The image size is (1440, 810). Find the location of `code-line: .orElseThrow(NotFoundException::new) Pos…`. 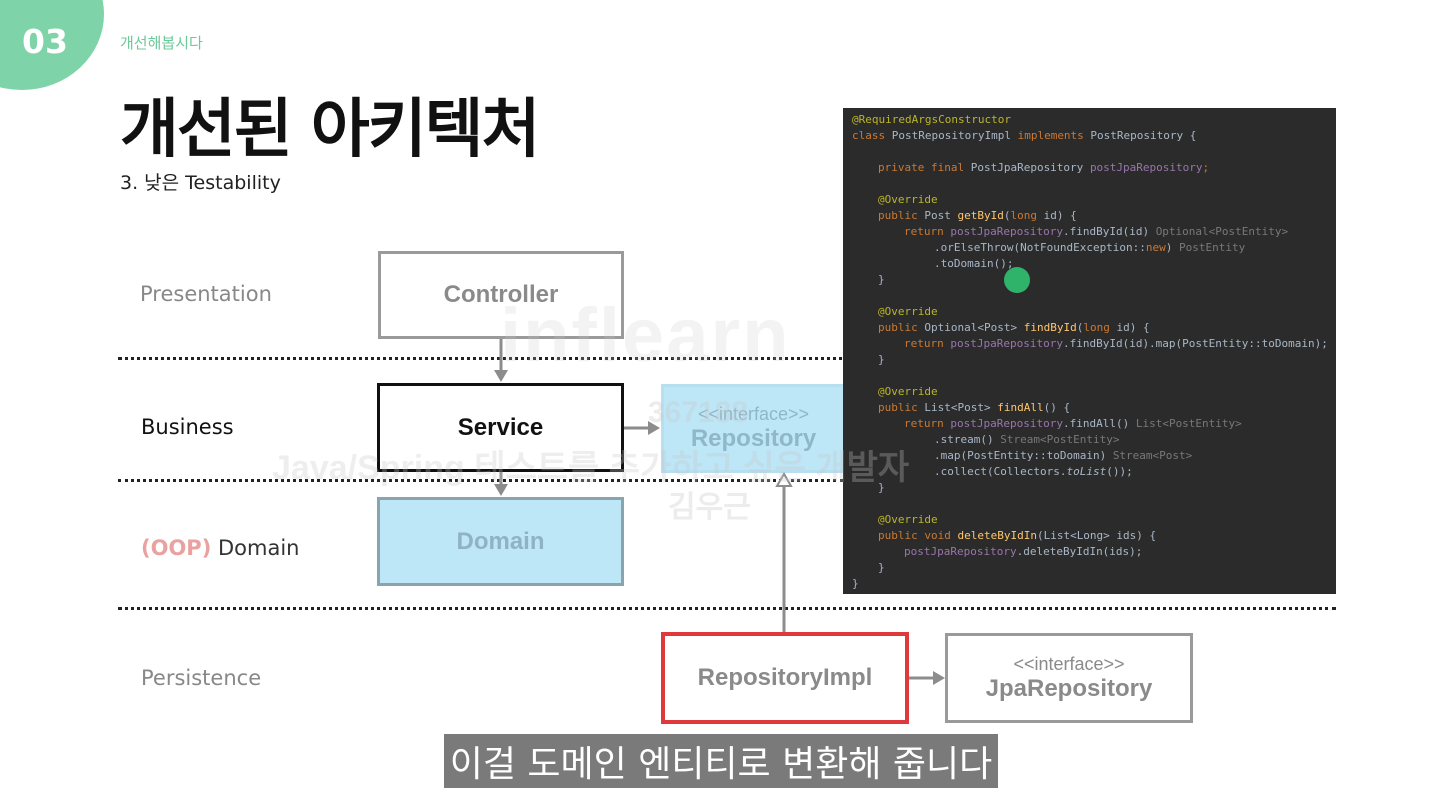

code-line: .orElseThrow(NotFoundException::new) Pos… is located at coordinates (1090, 247).